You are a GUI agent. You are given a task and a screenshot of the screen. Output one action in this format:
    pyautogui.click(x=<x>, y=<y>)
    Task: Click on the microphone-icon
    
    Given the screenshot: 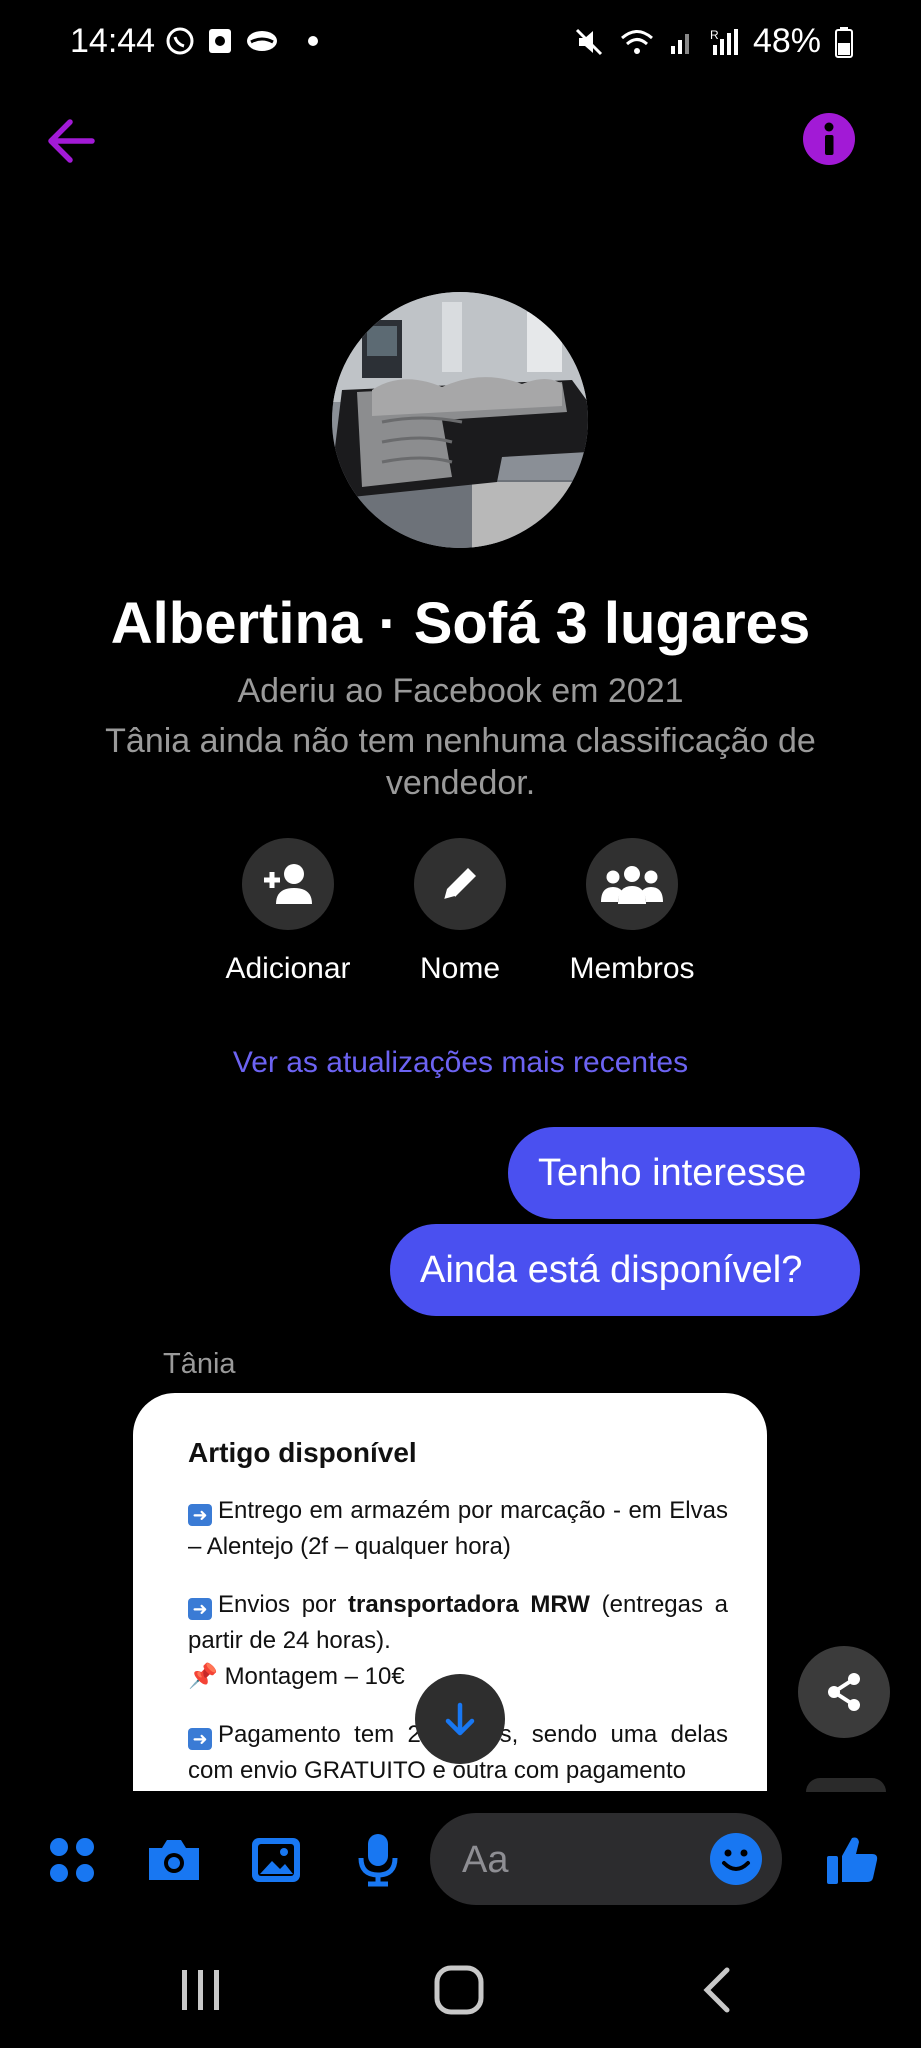 What is the action you would take?
    pyautogui.click(x=378, y=1860)
    